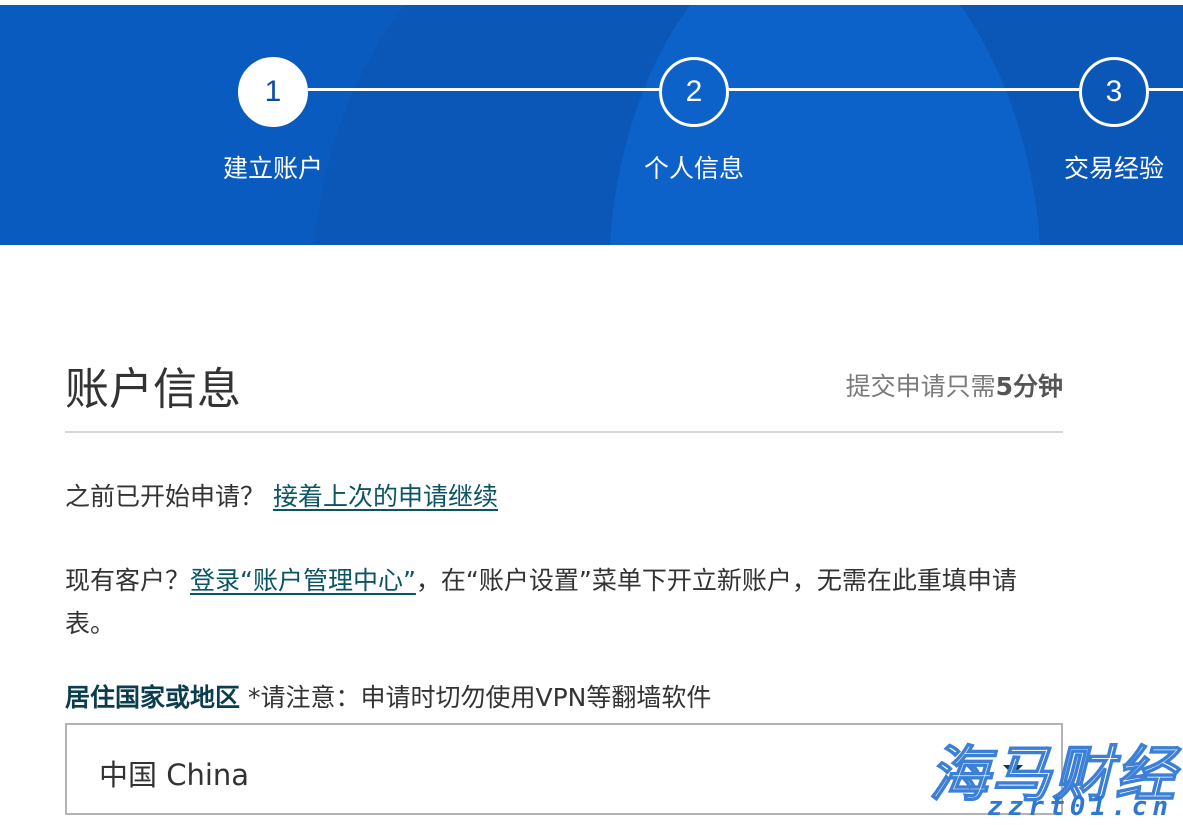  What do you see at coordinates (564, 769) in the screenshot?
I see `residence-country-select: 中国 China` at bounding box center [564, 769].